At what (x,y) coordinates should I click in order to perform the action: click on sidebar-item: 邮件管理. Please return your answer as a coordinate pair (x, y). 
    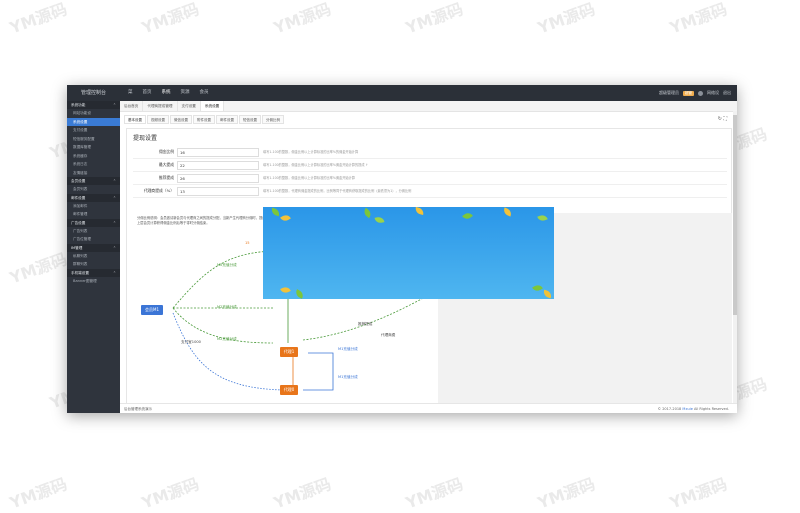
    Looking at the image, I should click on (93, 214).